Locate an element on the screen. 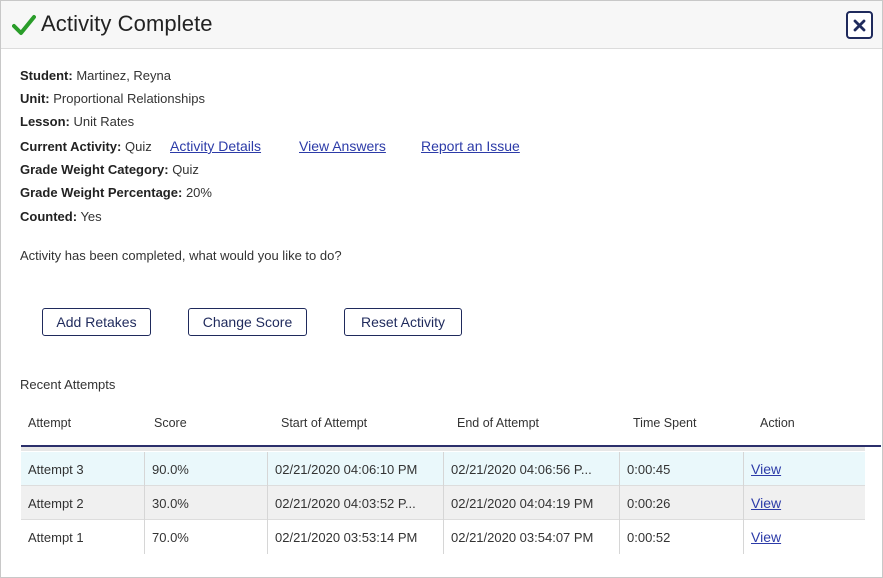 This screenshot has width=883, height=578. student-value: Martinez, Reyna is located at coordinates (123, 75).